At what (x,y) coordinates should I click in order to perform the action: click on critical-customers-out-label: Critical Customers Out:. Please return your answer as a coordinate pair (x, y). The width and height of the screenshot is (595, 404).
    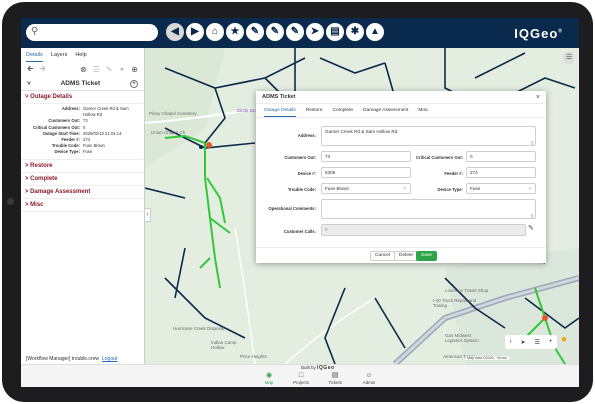
    Looking at the image, I should click on (439, 157).